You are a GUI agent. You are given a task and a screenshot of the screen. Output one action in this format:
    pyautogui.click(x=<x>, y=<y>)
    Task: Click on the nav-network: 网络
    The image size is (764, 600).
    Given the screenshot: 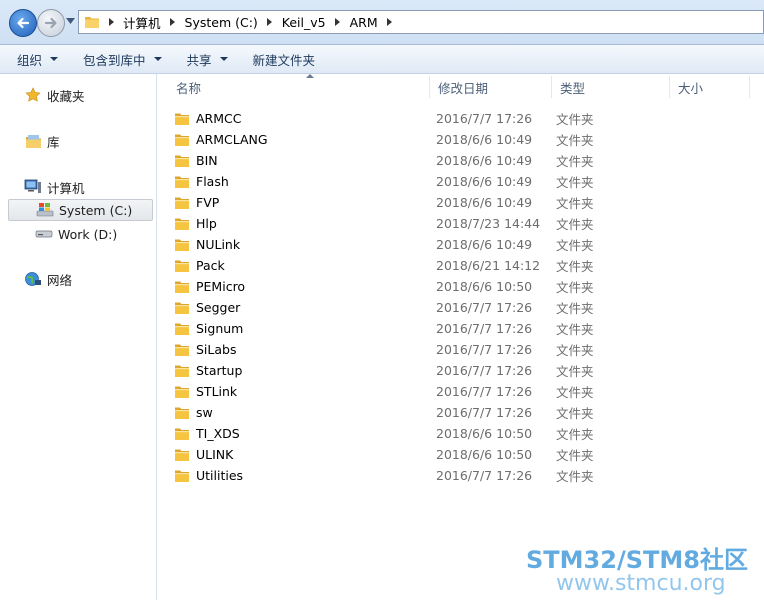 What is the action you would take?
    pyautogui.click(x=48, y=279)
    